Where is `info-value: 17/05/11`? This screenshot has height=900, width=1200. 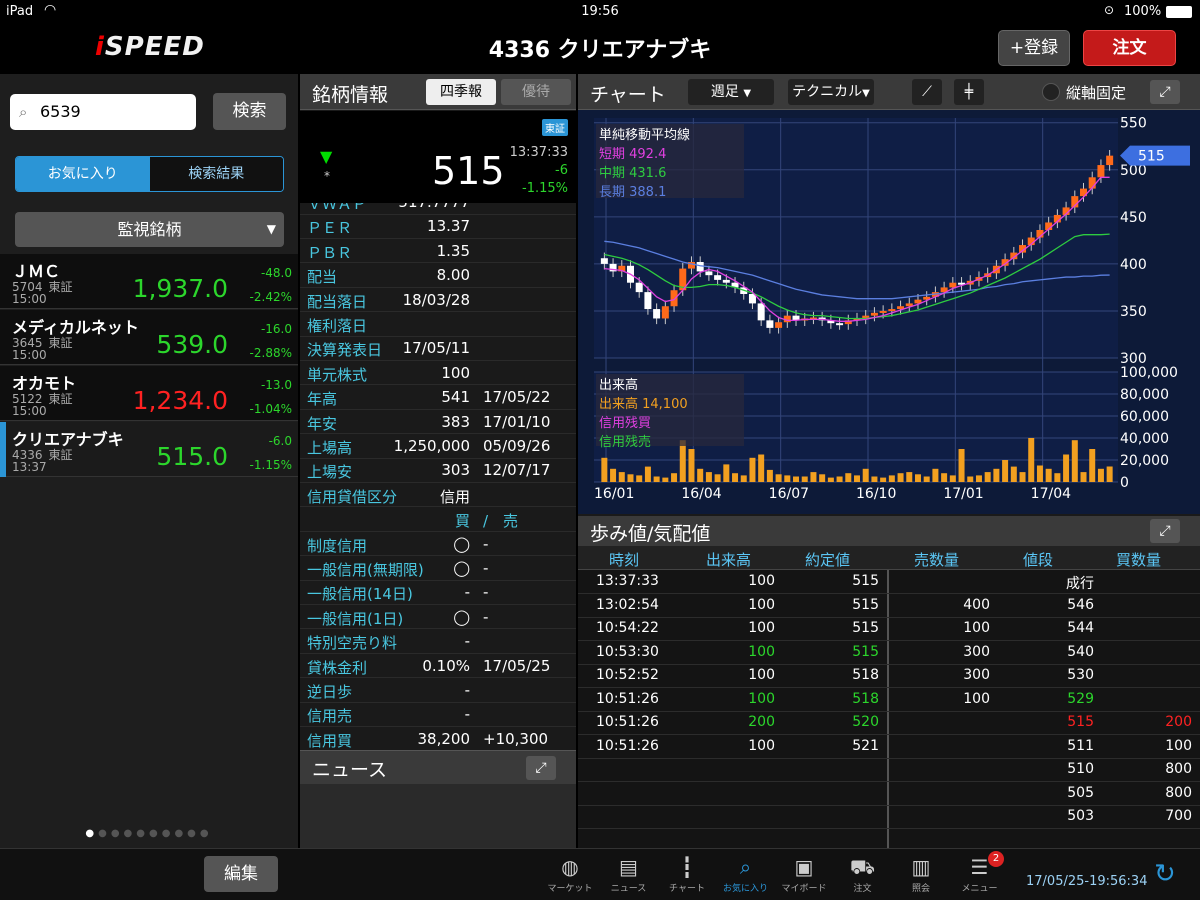
info-value: 17/05/11 is located at coordinates (436, 348).